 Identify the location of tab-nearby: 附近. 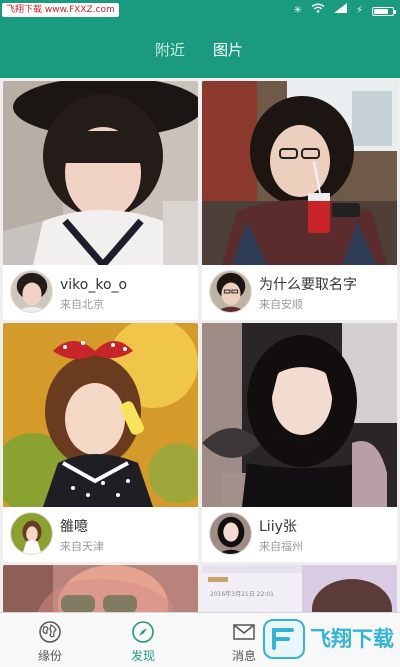
(170, 50).